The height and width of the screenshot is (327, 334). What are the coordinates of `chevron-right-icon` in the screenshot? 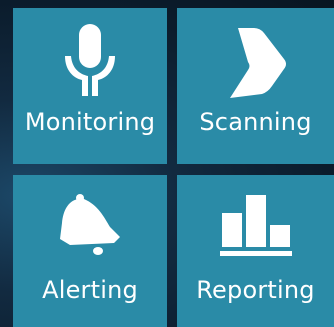 It's located at (257, 63).